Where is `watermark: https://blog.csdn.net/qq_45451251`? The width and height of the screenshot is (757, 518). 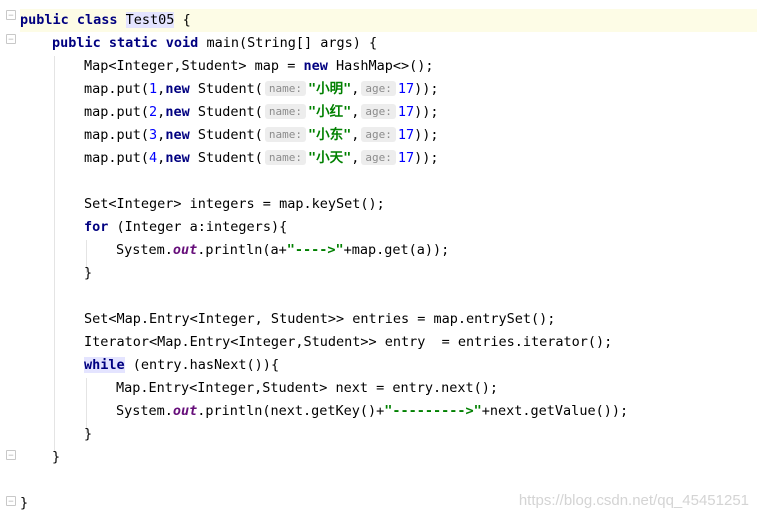 watermark: https://blog.csdn.net/qq_45451251 is located at coordinates (633, 500).